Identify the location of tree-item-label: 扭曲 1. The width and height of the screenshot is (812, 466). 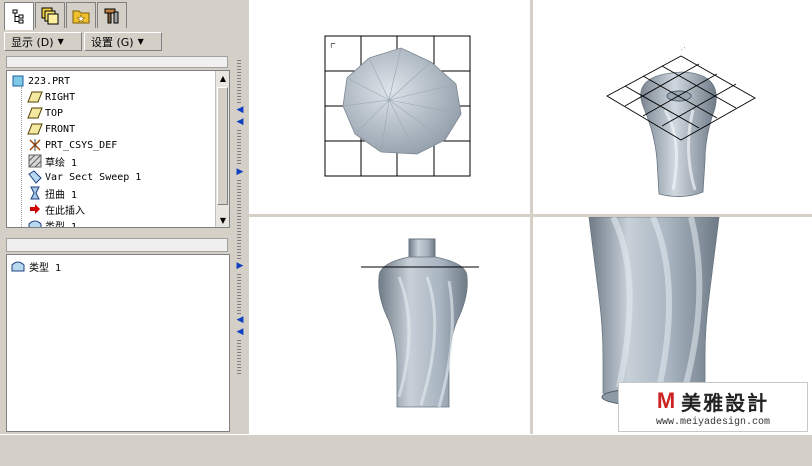
(61, 195).